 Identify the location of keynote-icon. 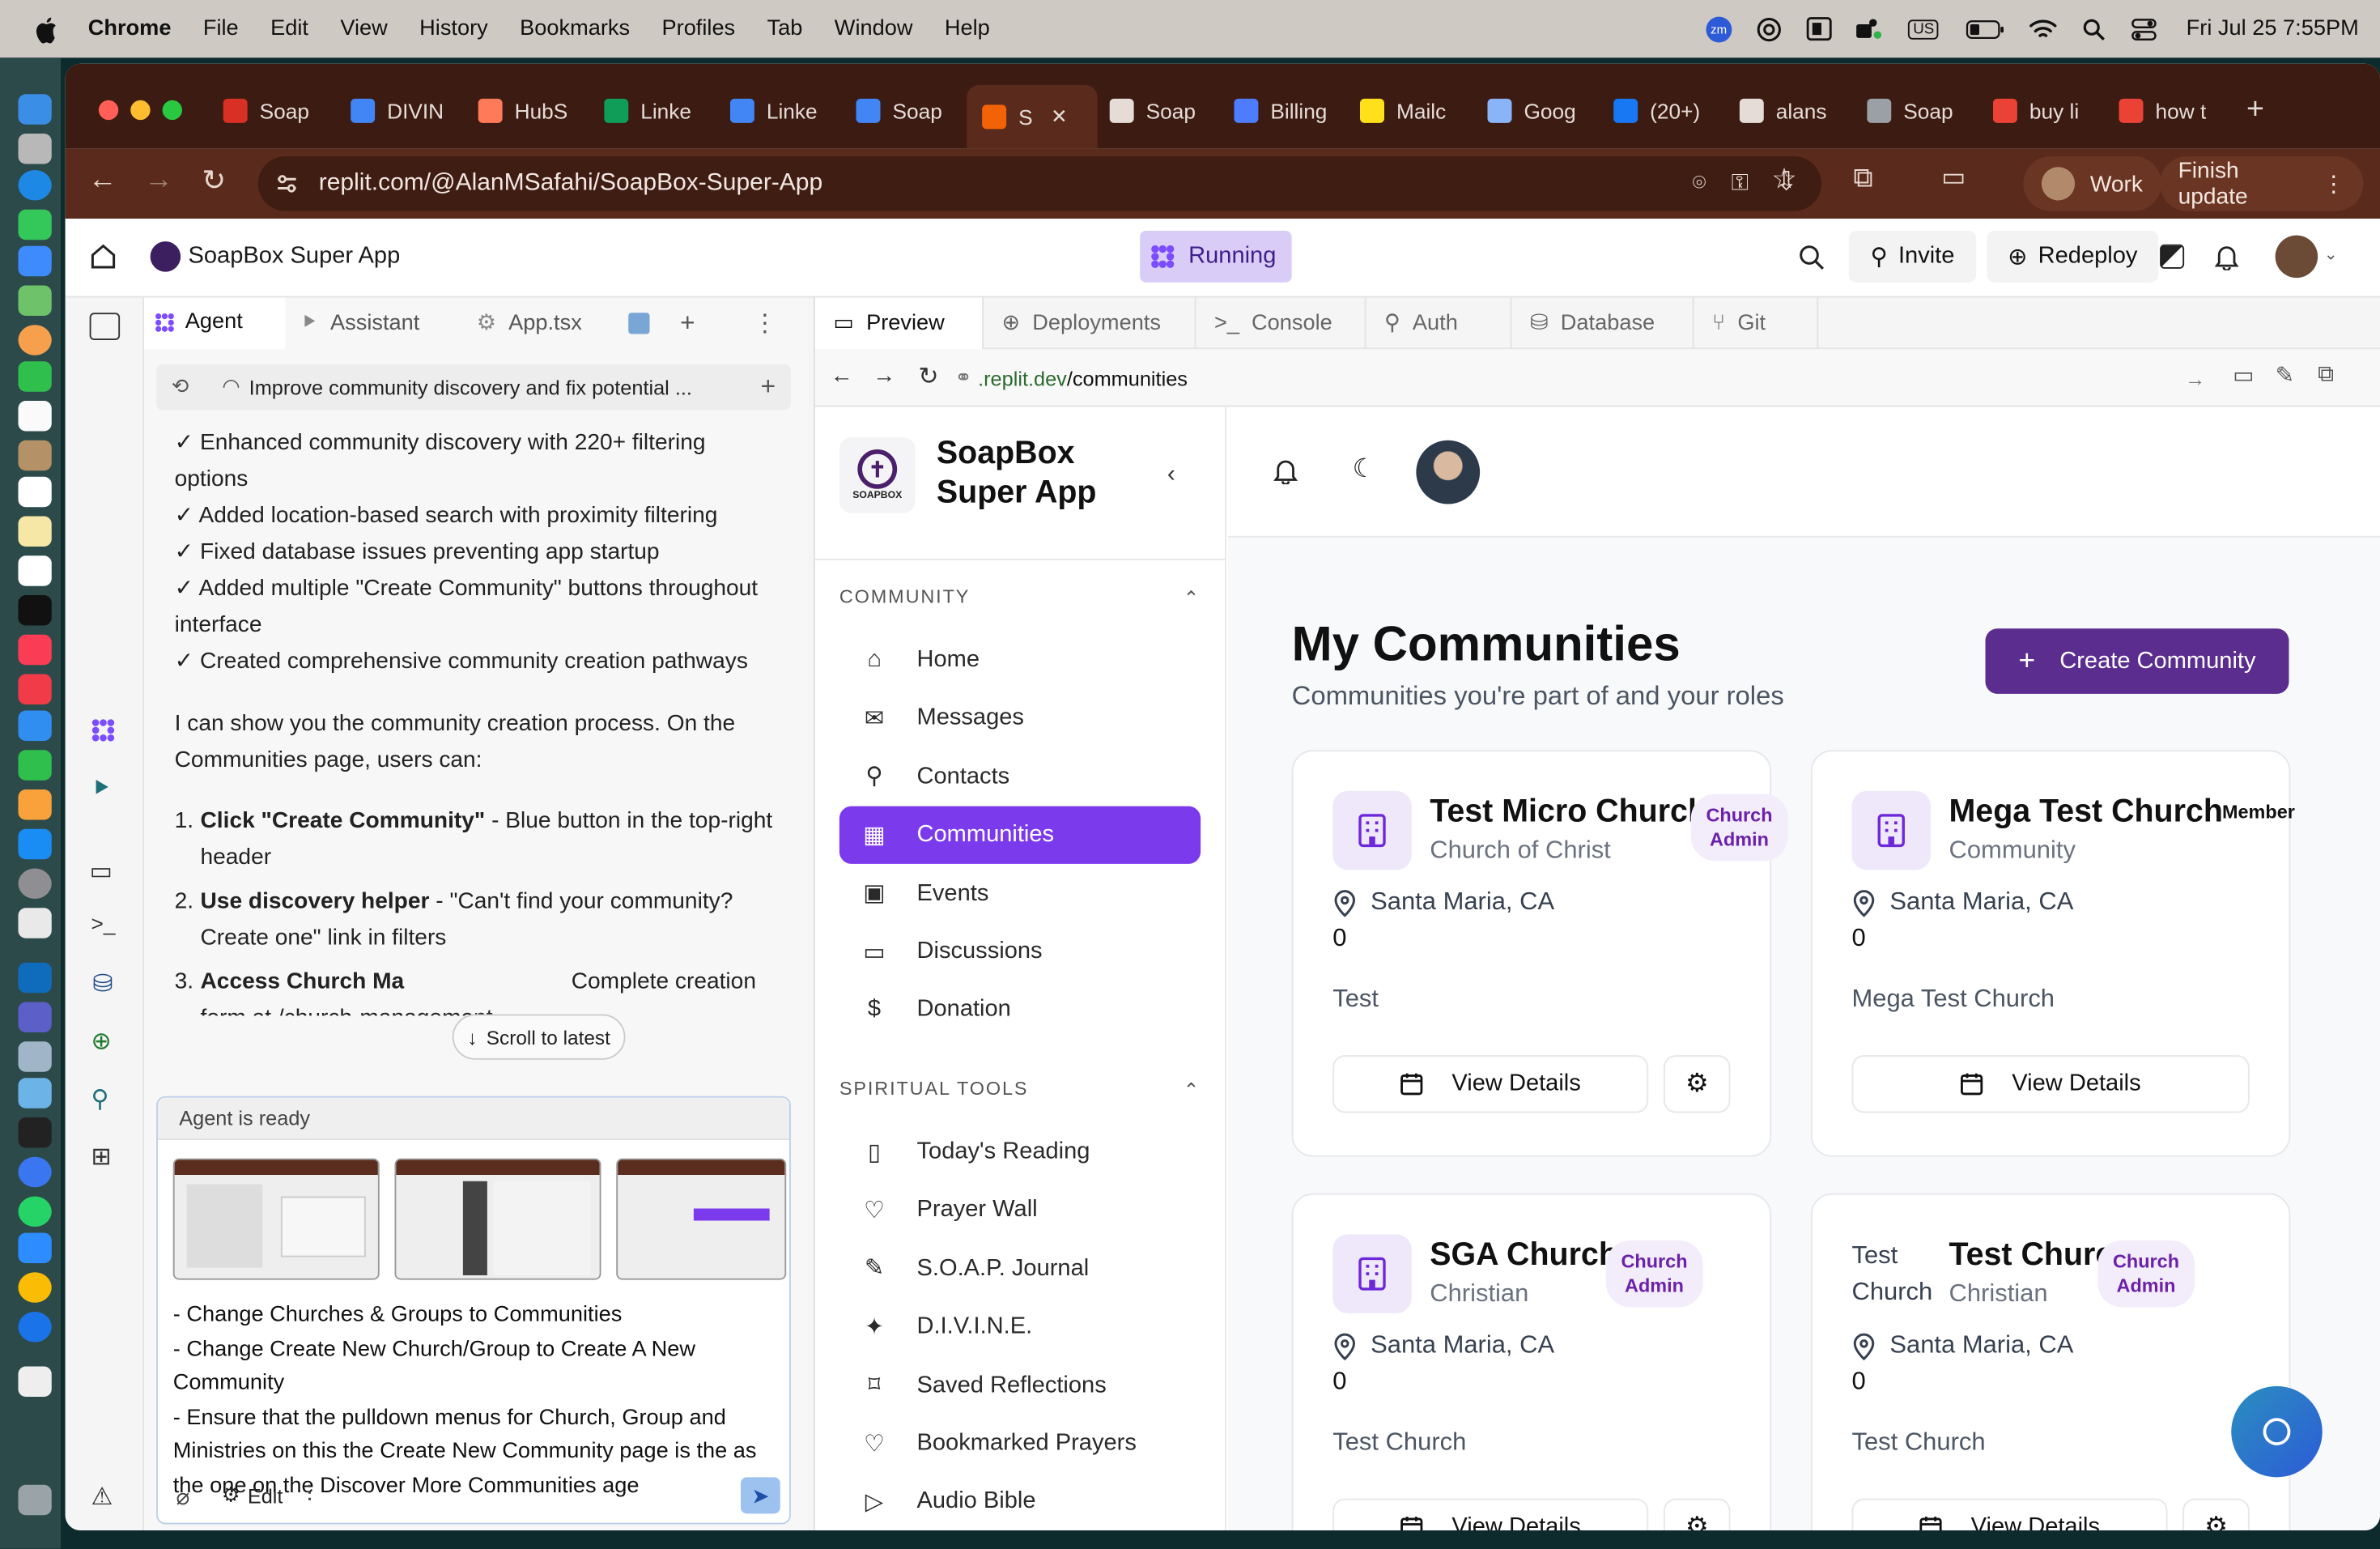
(35, 725).